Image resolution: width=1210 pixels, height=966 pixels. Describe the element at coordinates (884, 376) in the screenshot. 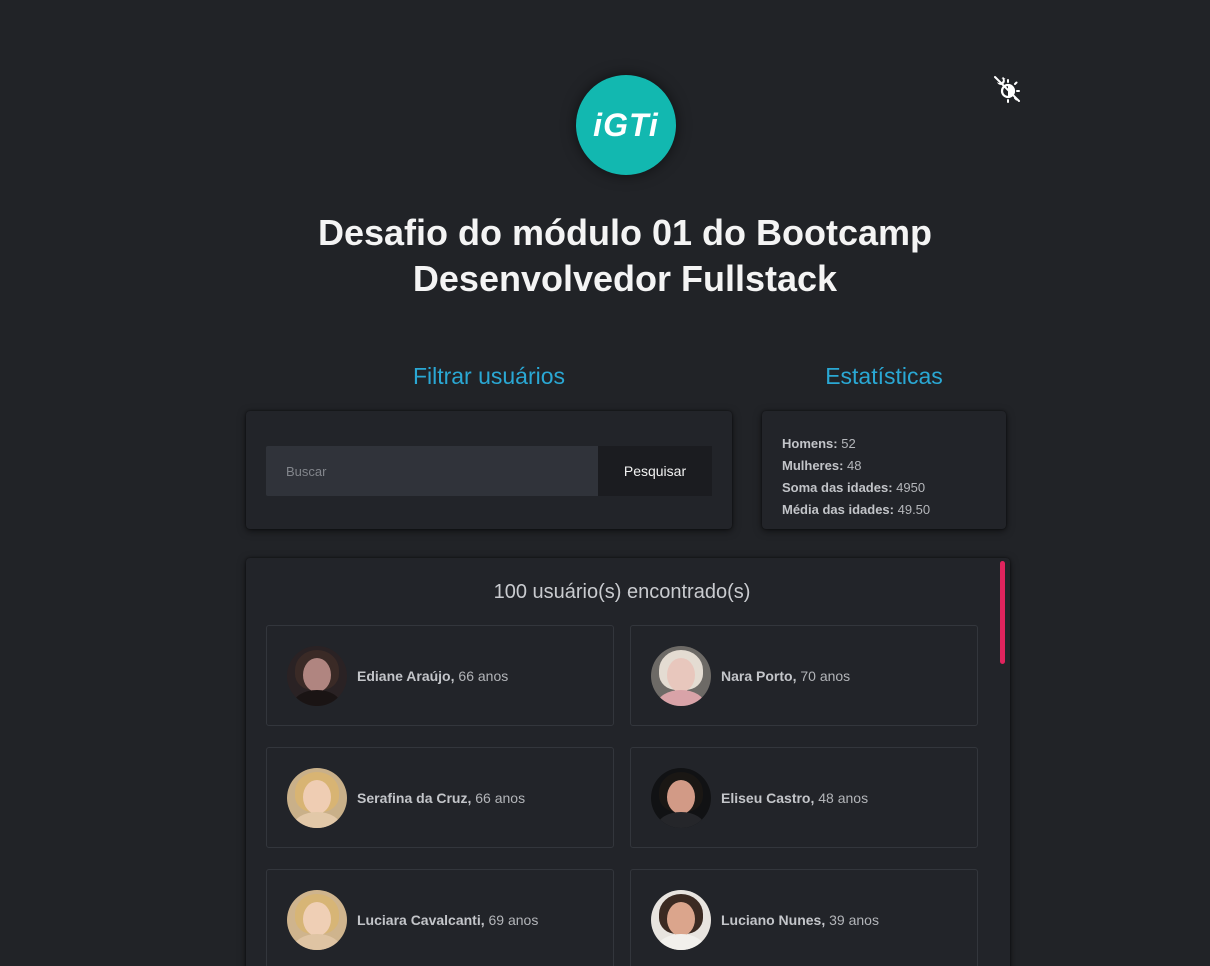

I see `stats-heading: Estatísticas` at that location.